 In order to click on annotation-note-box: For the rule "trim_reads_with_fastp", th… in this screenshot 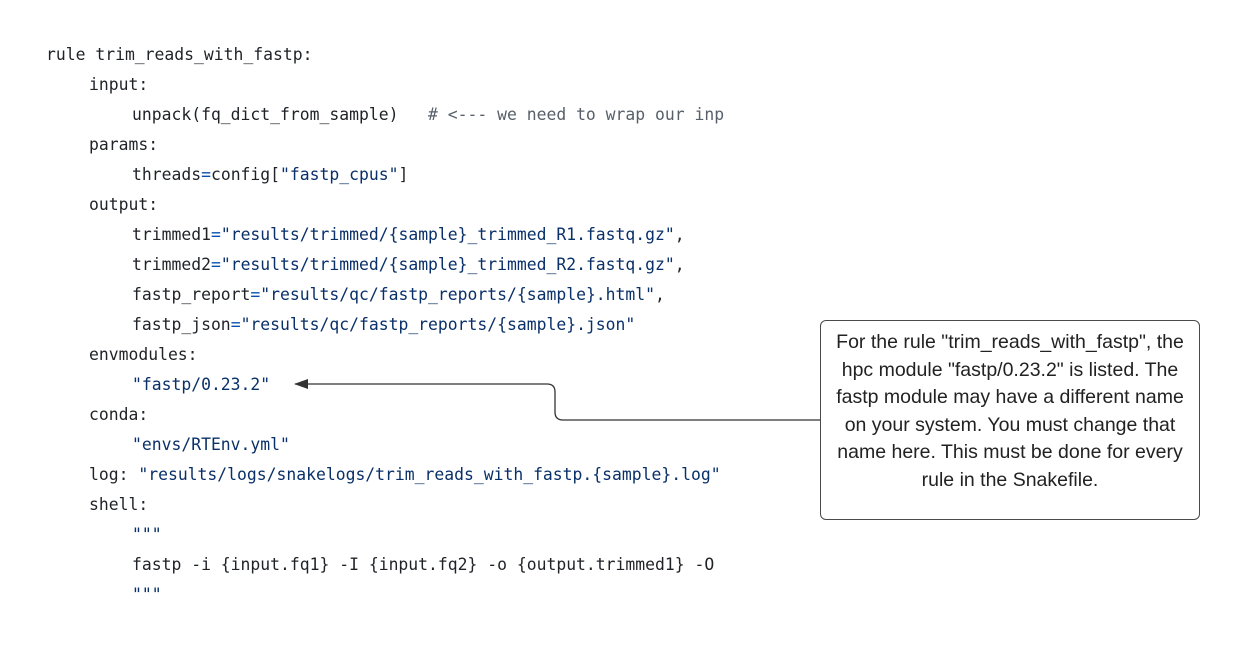, I will do `click(1010, 420)`.